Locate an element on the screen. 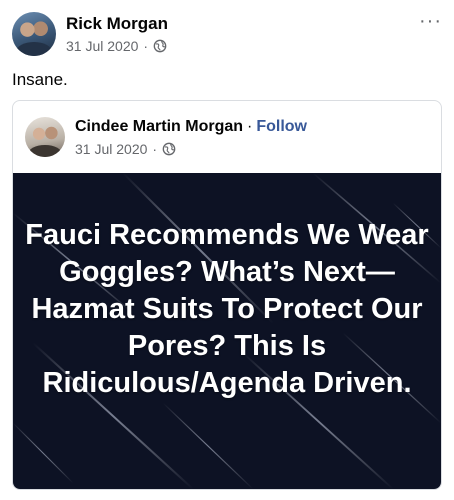  author-avatar is located at coordinates (34, 34).